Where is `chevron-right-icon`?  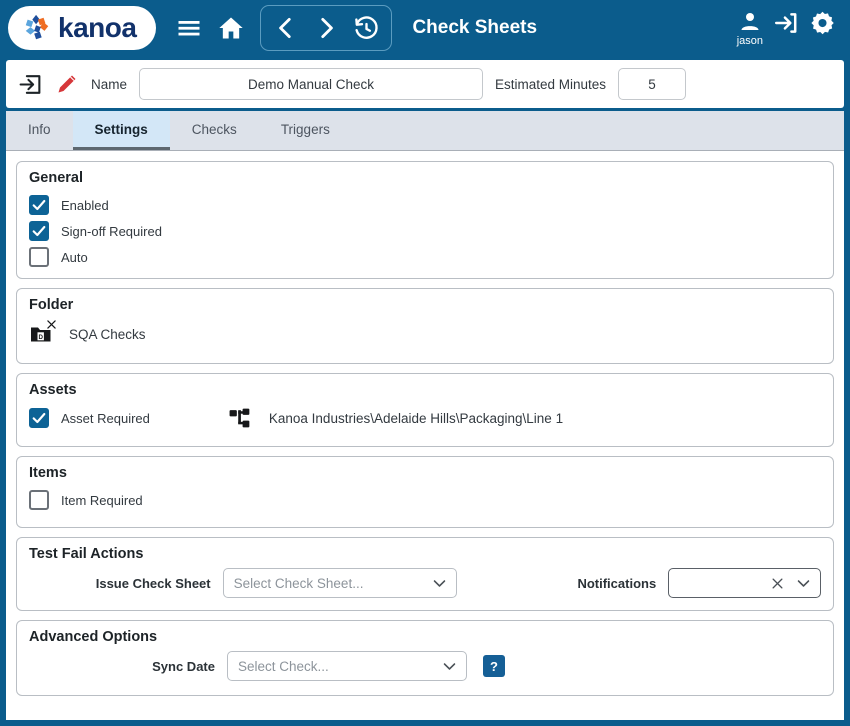
chevron-right-icon is located at coordinates (326, 28).